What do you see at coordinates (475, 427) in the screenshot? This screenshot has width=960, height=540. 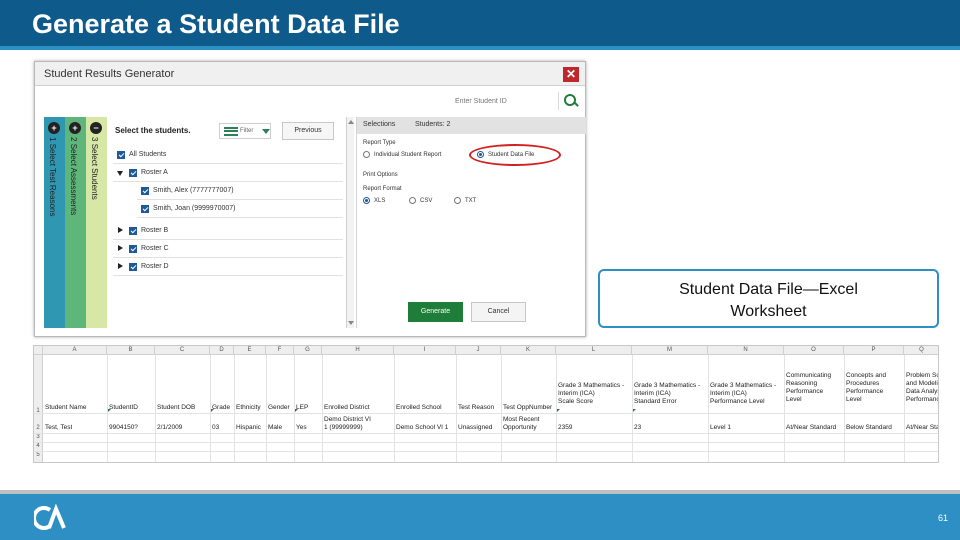 I see `data-cell: Unassigned` at bounding box center [475, 427].